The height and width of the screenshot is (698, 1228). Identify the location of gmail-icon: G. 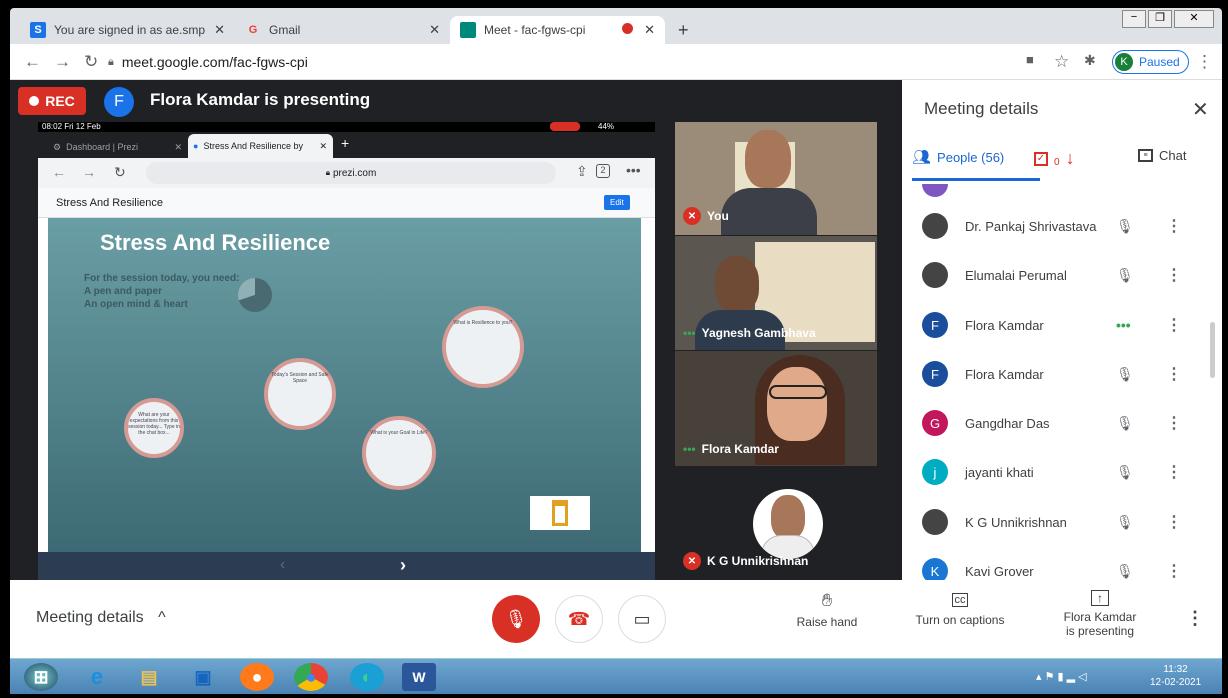
(253, 30).